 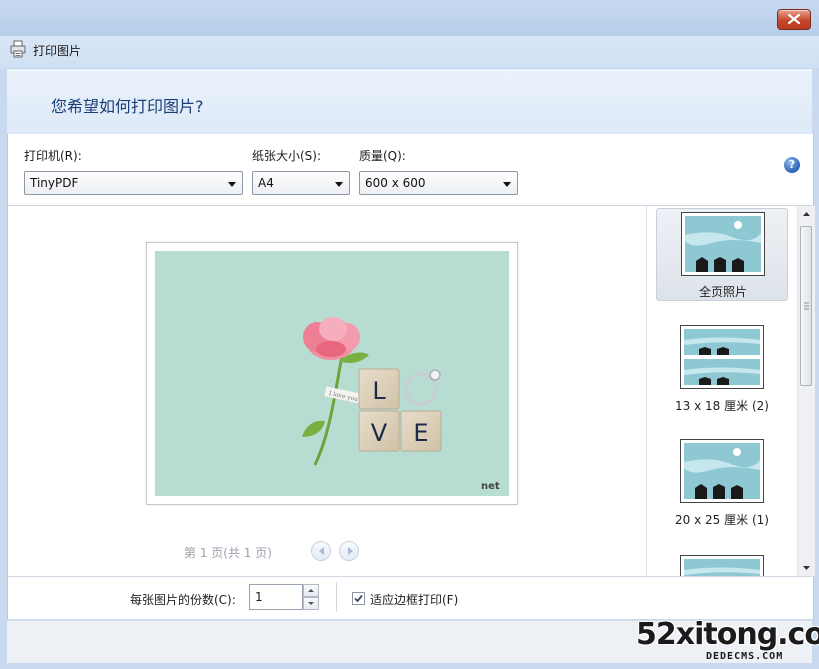 I want to click on next-page-icon, so click(x=350, y=551).